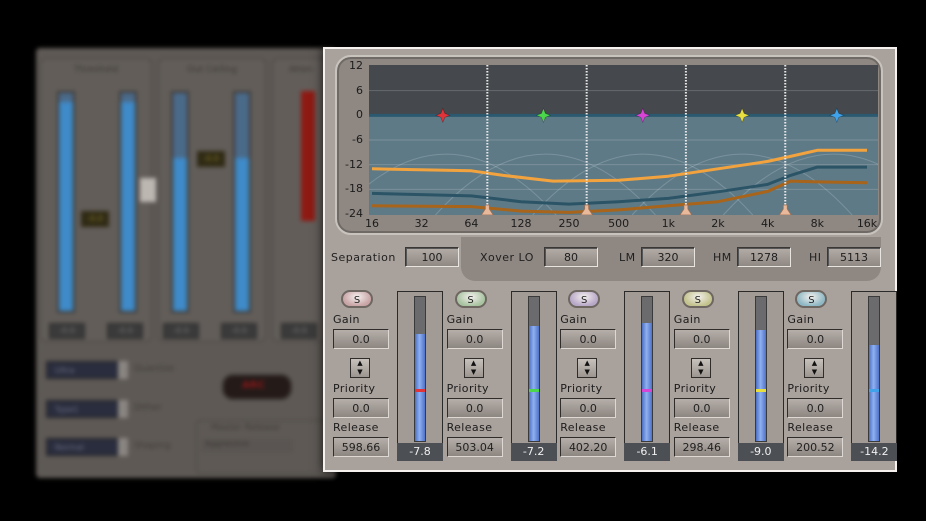 This screenshot has height=521, width=926. What do you see at coordinates (815, 257) in the screenshot?
I see `xover-hi-label: HI` at bounding box center [815, 257].